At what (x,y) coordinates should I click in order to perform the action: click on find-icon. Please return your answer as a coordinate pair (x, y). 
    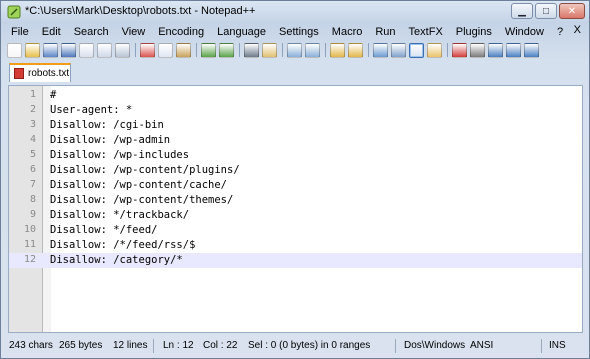
    Looking at the image, I should click on (251, 50).